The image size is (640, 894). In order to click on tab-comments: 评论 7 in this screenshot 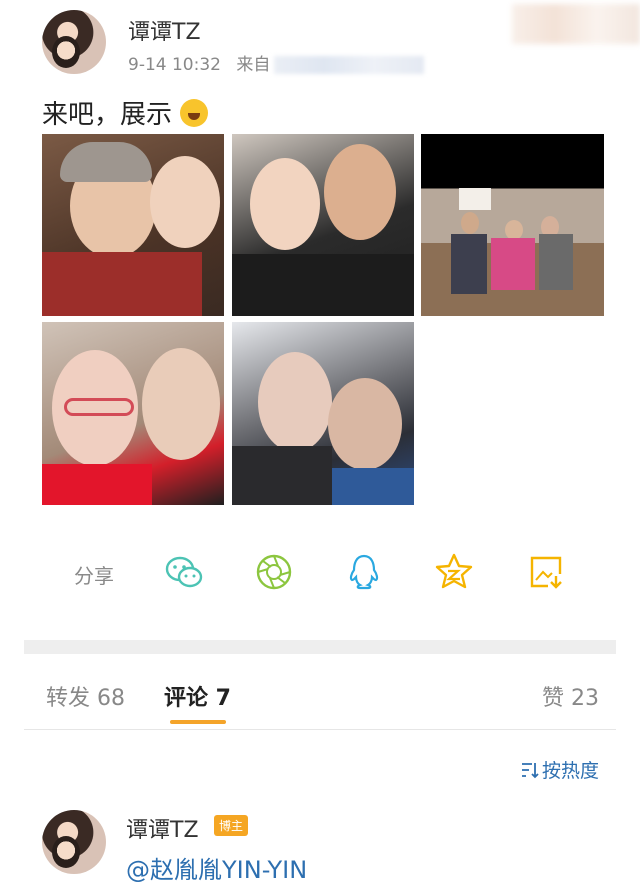, I will do `click(197, 696)`.